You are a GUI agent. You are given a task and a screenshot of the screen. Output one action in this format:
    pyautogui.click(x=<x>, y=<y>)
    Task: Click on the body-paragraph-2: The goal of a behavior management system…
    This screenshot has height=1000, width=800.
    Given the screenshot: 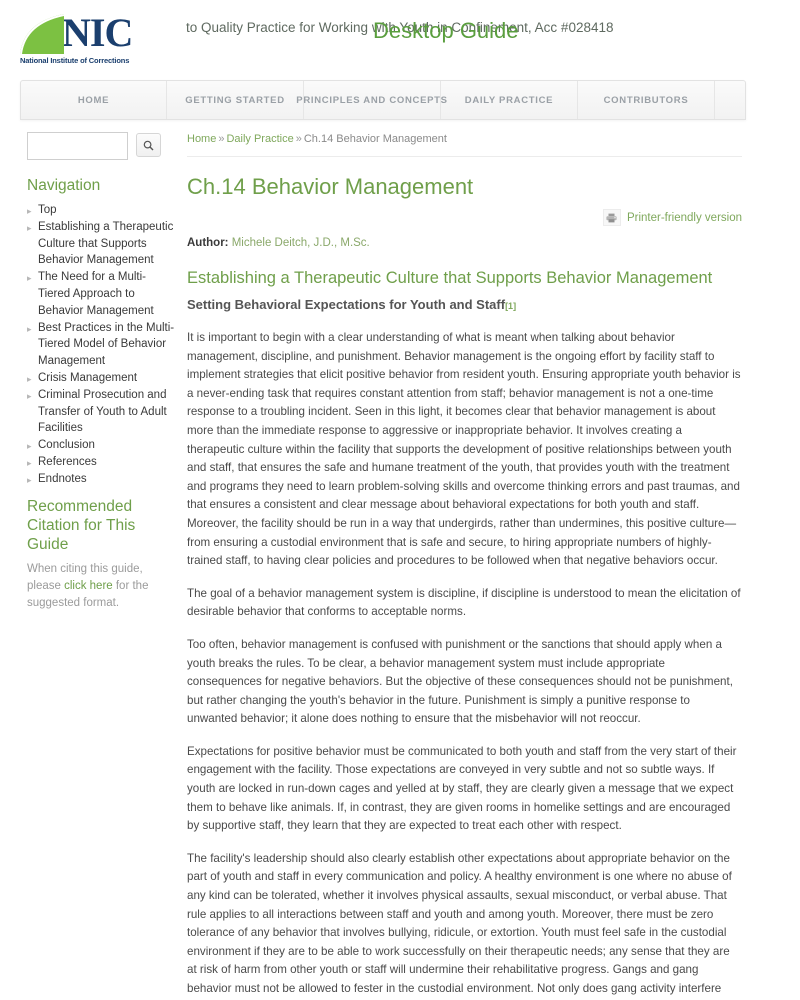 What is the action you would take?
    pyautogui.click(x=464, y=602)
    